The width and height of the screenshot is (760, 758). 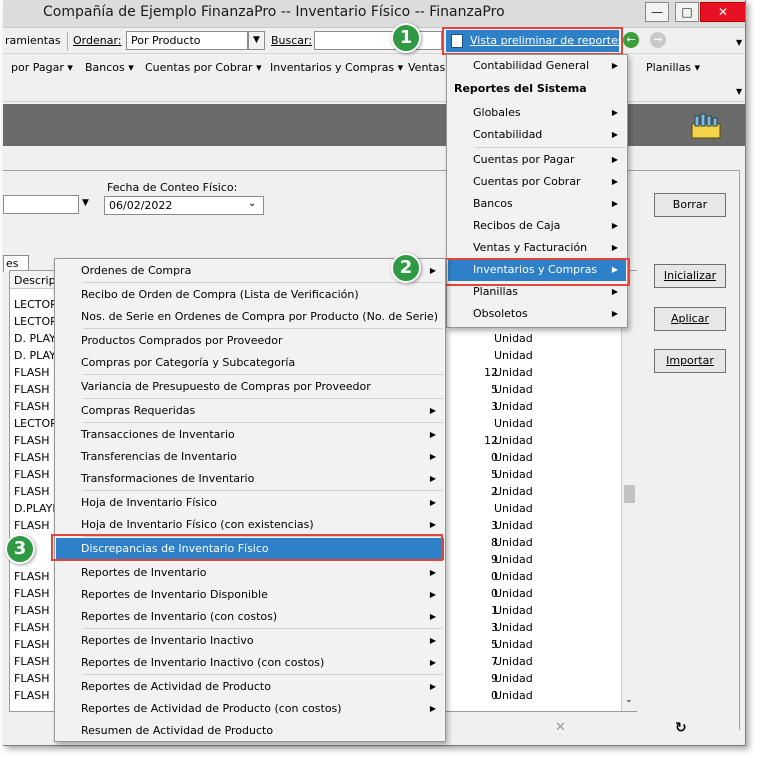 What do you see at coordinates (168, 478) in the screenshot?
I see `inventory-menu-item-label: Transformaciones de Inventario` at bounding box center [168, 478].